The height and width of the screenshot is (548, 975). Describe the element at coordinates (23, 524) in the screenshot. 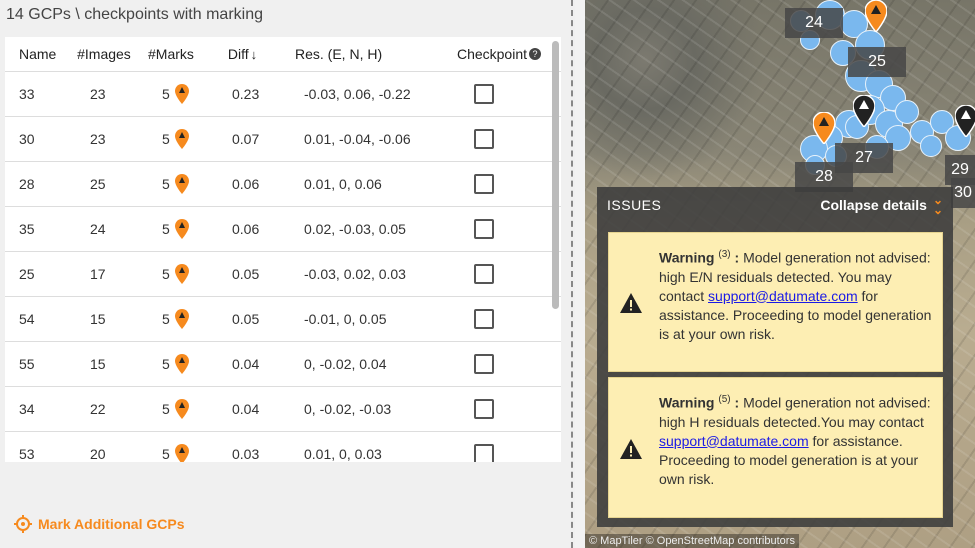

I see `crosshair-icon` at that location.